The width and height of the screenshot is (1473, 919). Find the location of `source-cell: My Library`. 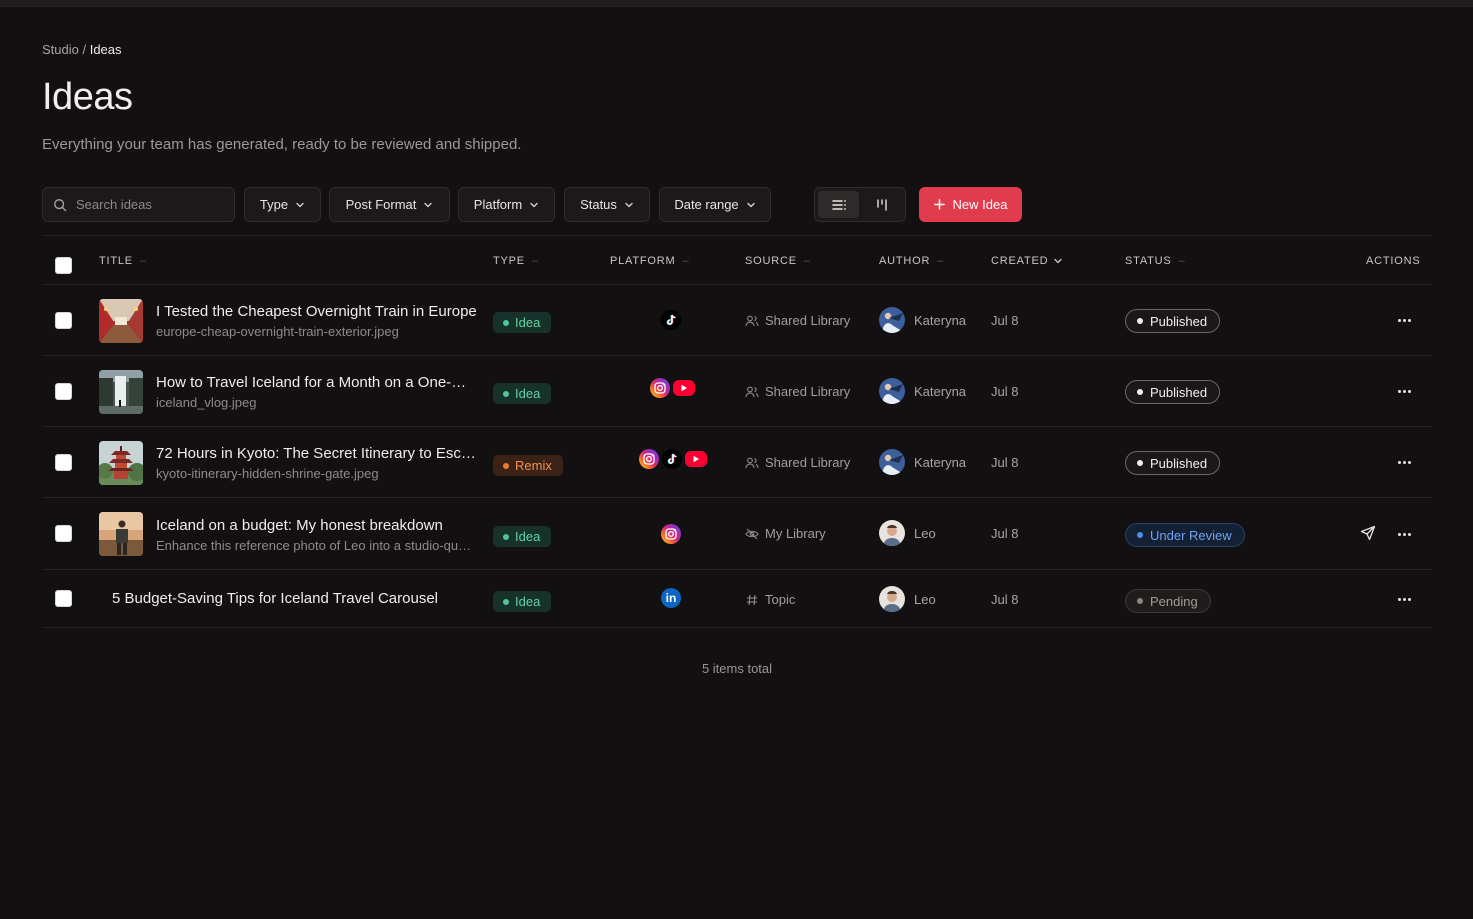

source-cell: My Library is located at coordinates (785, 533).